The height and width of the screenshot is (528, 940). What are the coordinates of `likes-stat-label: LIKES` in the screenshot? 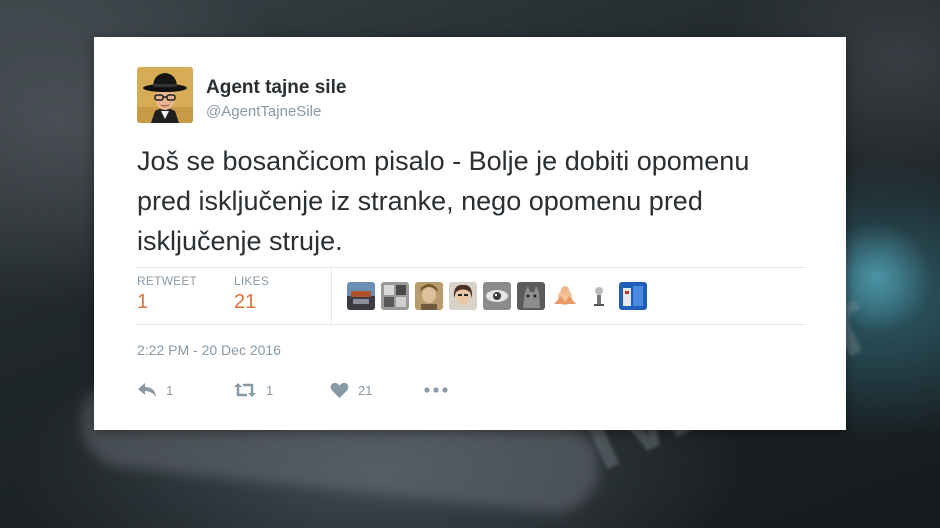 It's located at (252, 281).